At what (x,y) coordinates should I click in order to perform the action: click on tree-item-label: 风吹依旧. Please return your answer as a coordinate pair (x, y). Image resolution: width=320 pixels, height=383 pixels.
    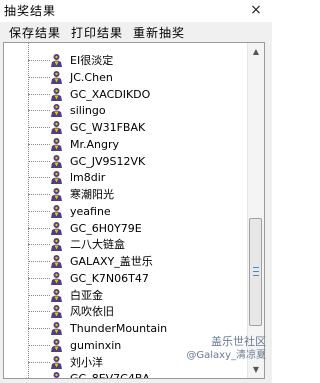
    Looking at the image, I should click on (92, 312).